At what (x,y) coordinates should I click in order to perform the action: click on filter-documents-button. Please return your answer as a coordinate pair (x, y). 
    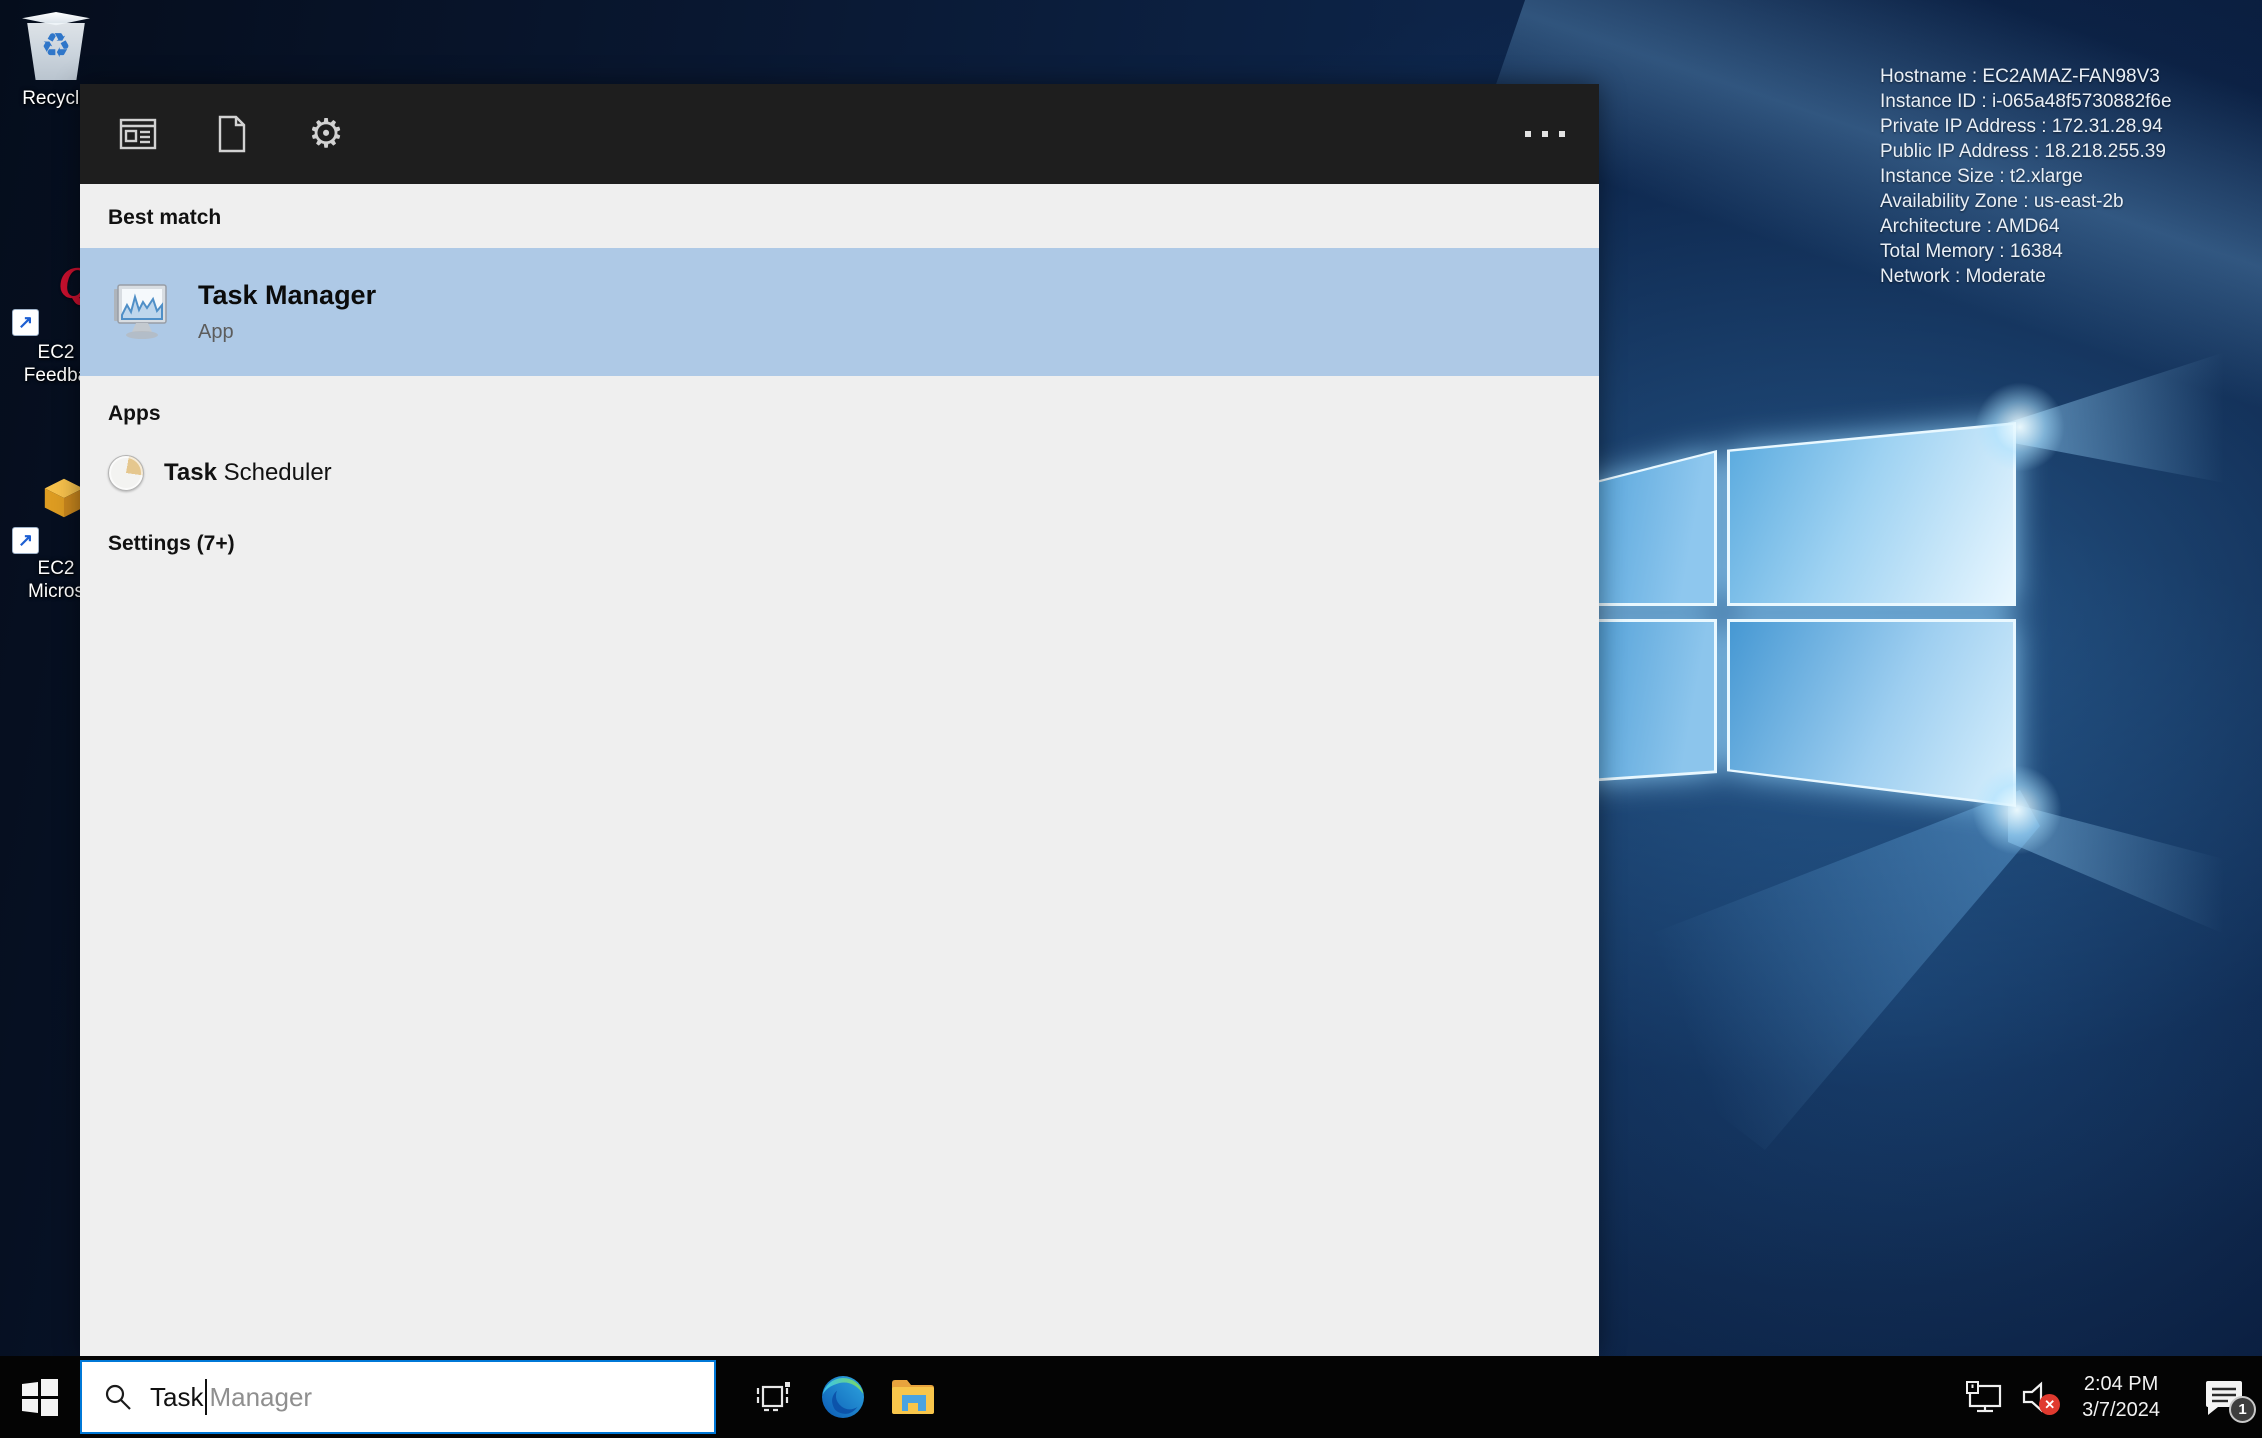
    Looking at the image, I should click on (232, 134).